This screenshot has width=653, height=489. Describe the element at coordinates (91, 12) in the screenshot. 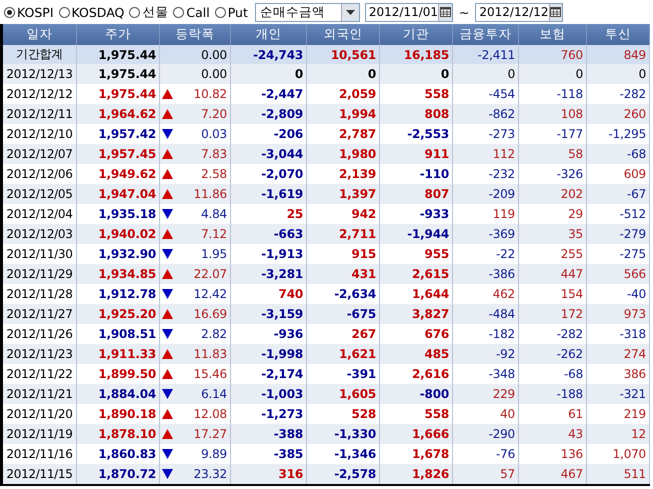

I see `market-radio: KOSDAQ` at that location.